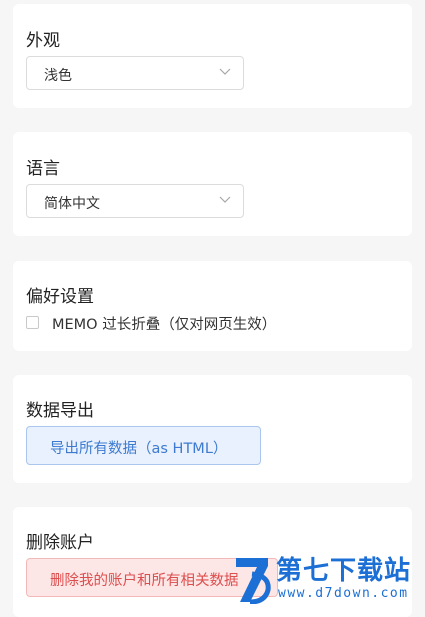 This screenshot has width=425, height=617. Describe the element at coordinates (135, 73) in the screenshot. I see `appearance-select: 浅色` at that location.